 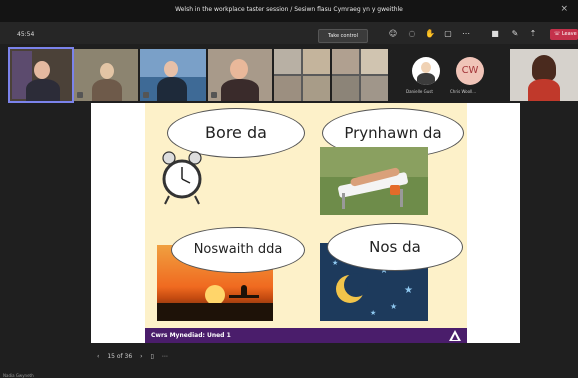 What do you see at coordinates (412, 34) in the screenshot?
I see `chat-icon: ◌` at bounding box center [412, 34].